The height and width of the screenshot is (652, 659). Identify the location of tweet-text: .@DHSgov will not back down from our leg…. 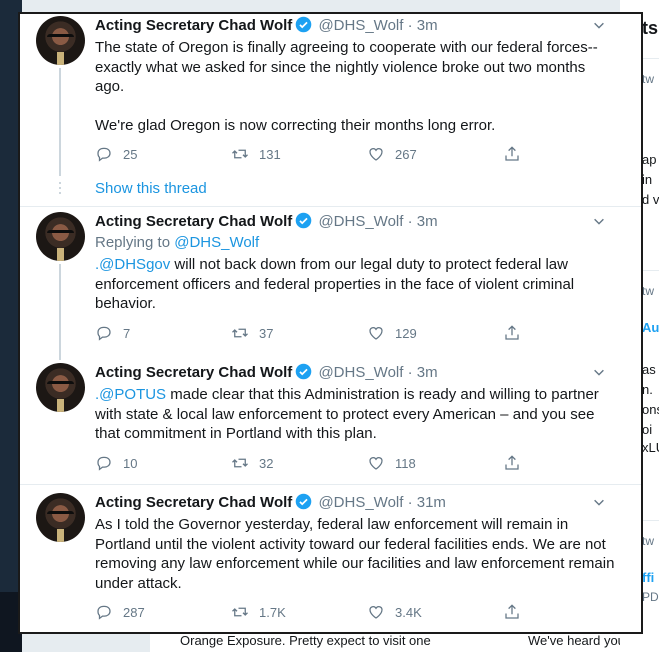
(355, 284).